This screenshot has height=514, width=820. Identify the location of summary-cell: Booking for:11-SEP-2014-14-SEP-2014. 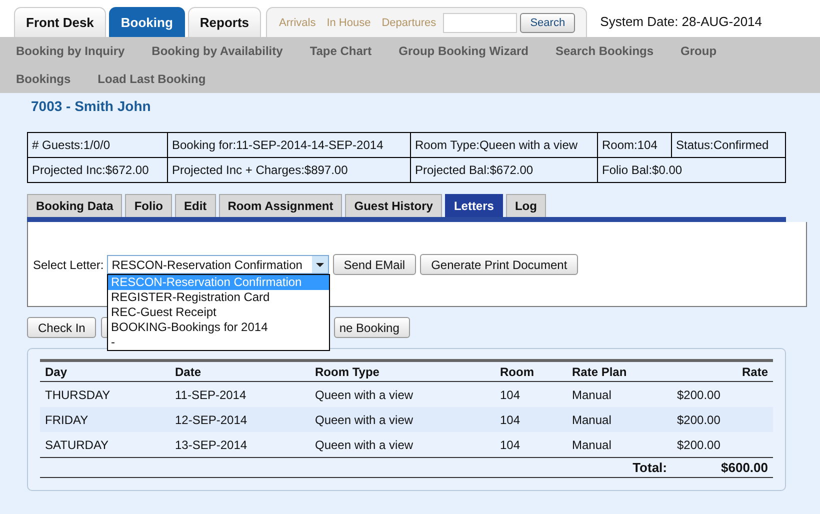
(289, 145).